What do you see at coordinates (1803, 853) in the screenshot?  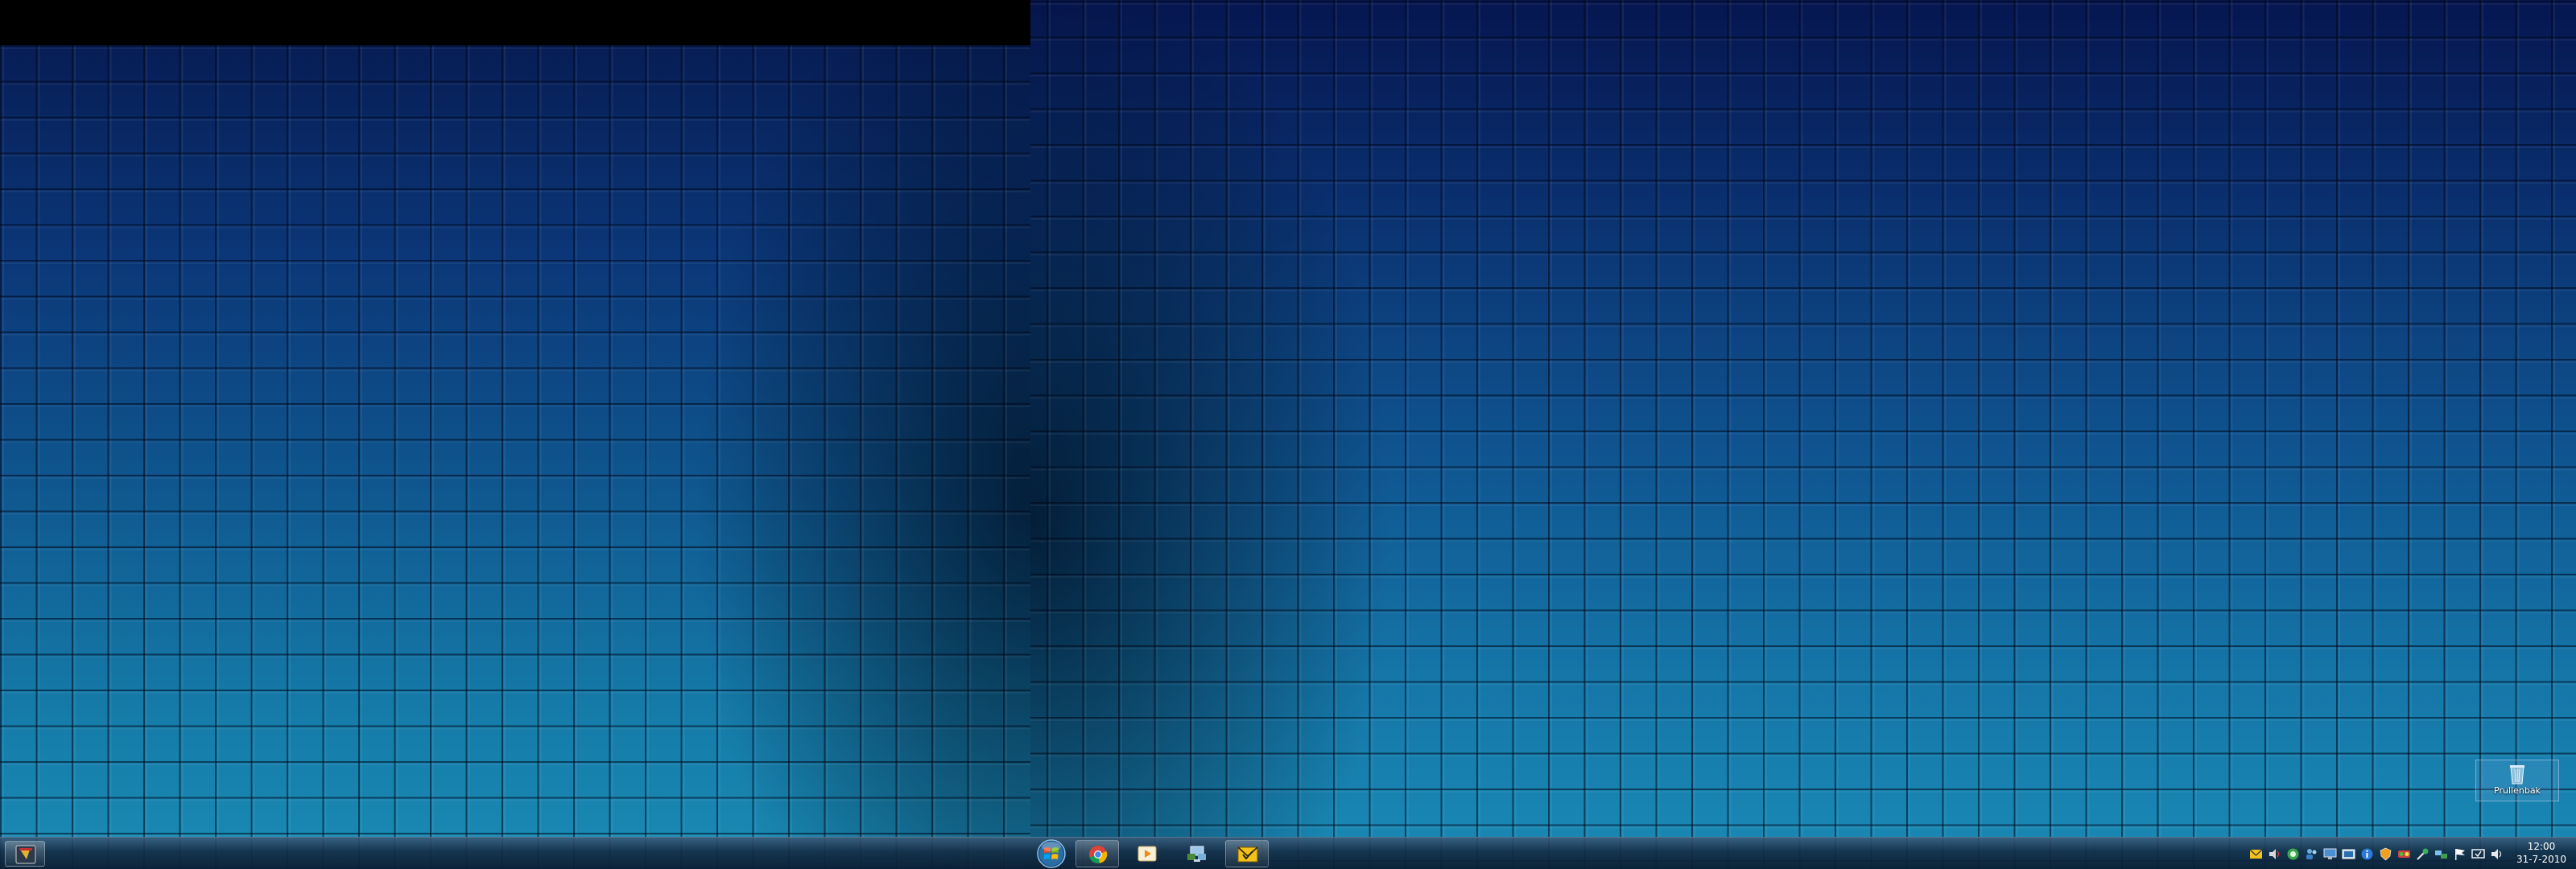 I see `right-taskbar: 12:00 31-7-2010` at bounding box center [1803, 853].